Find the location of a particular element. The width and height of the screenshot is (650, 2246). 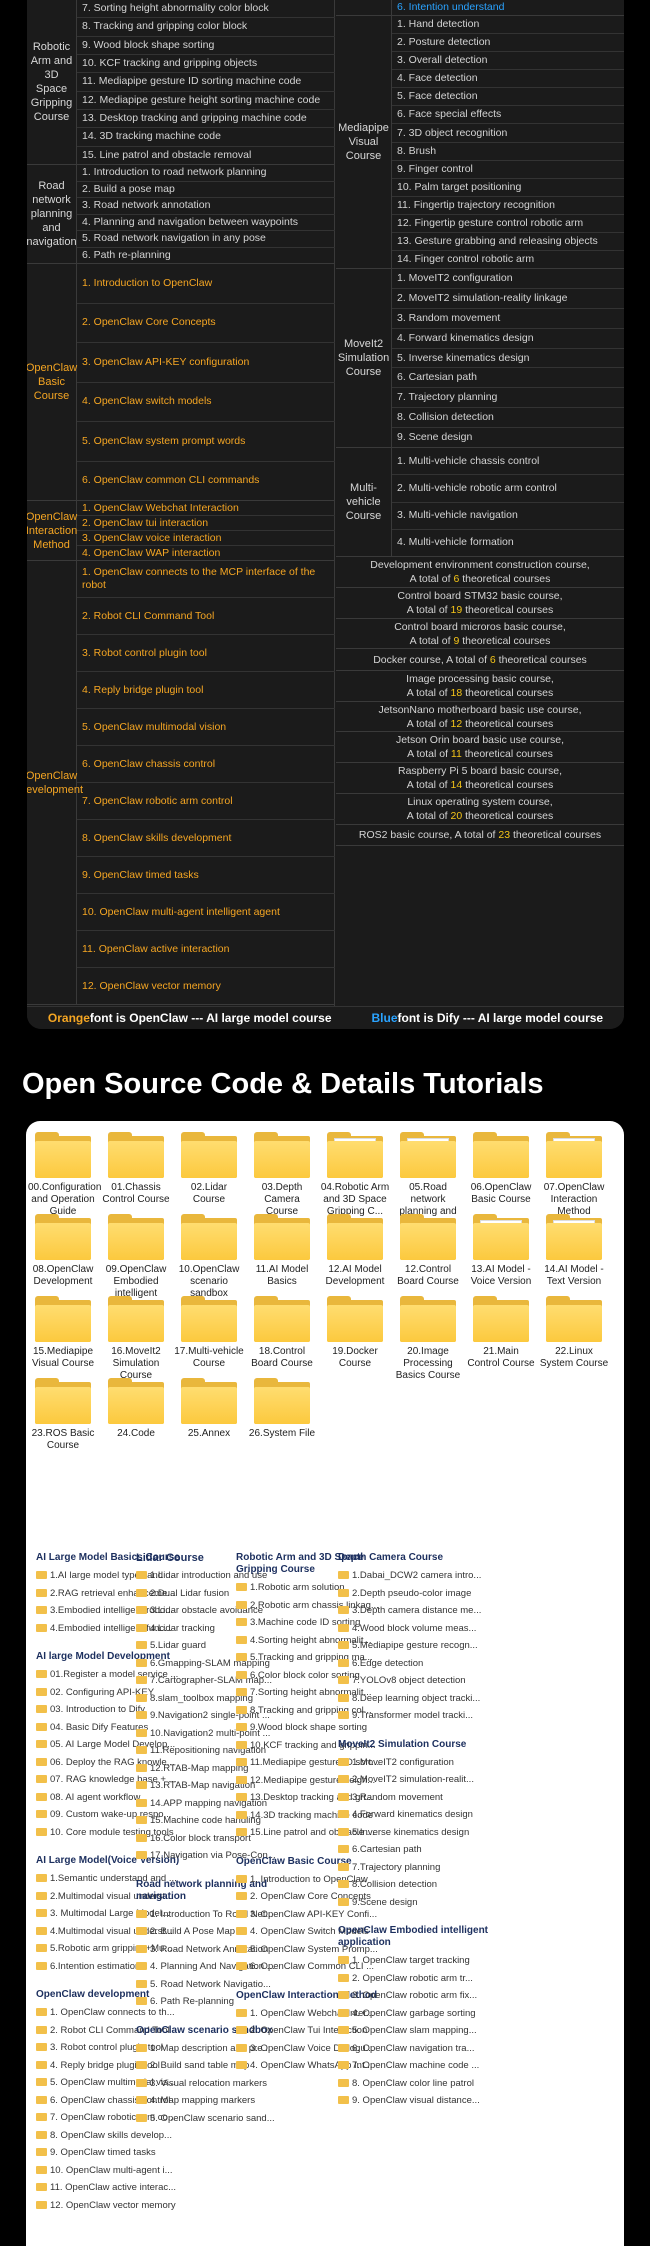

course-group: 6. Intention understand is located at coordinates (480, 8).